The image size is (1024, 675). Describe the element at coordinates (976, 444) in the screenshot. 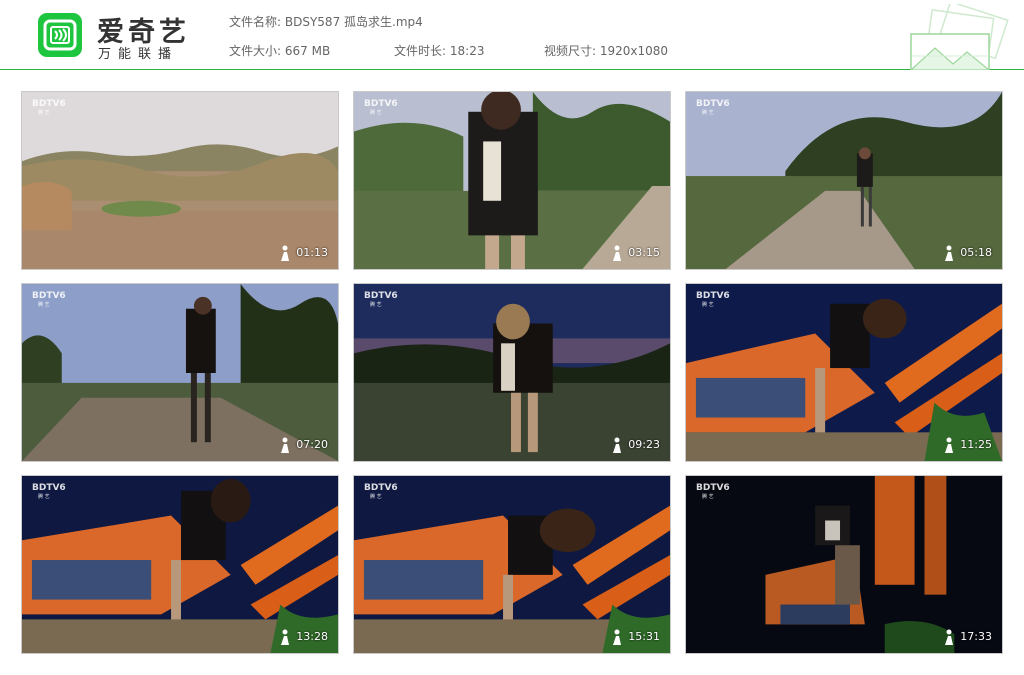

I see `timestamp: 11:25` at that location.